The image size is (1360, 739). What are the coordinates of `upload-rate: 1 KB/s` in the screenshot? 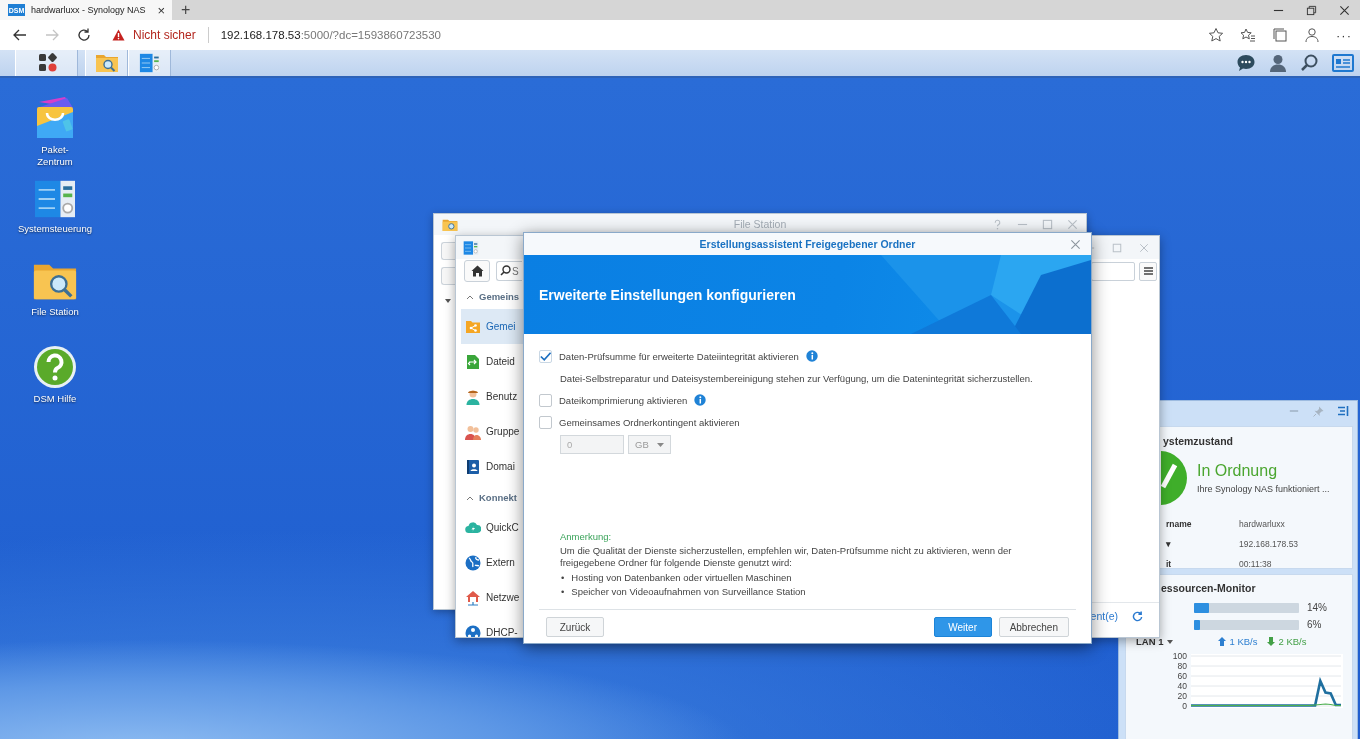 It's located at (1243, 641).